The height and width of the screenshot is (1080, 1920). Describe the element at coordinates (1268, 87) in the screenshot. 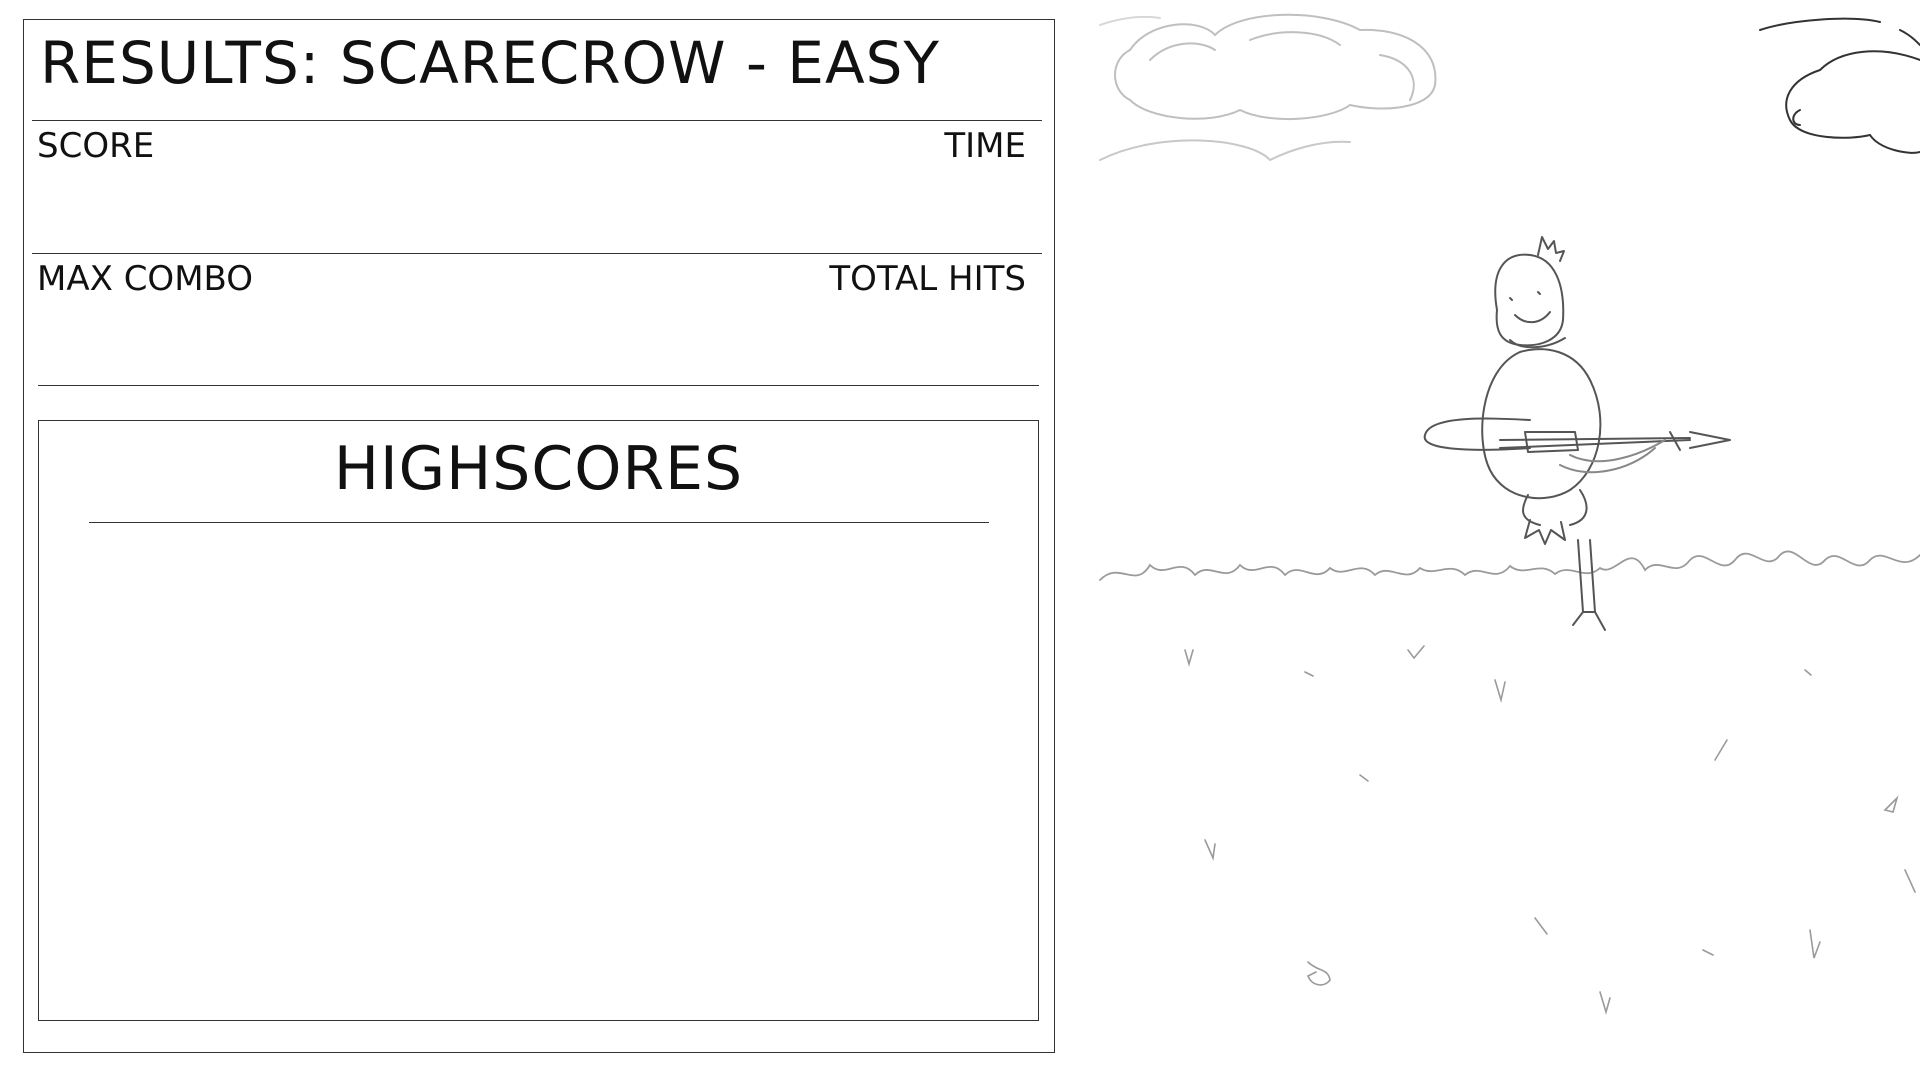

I see `cloud-left` at that location.